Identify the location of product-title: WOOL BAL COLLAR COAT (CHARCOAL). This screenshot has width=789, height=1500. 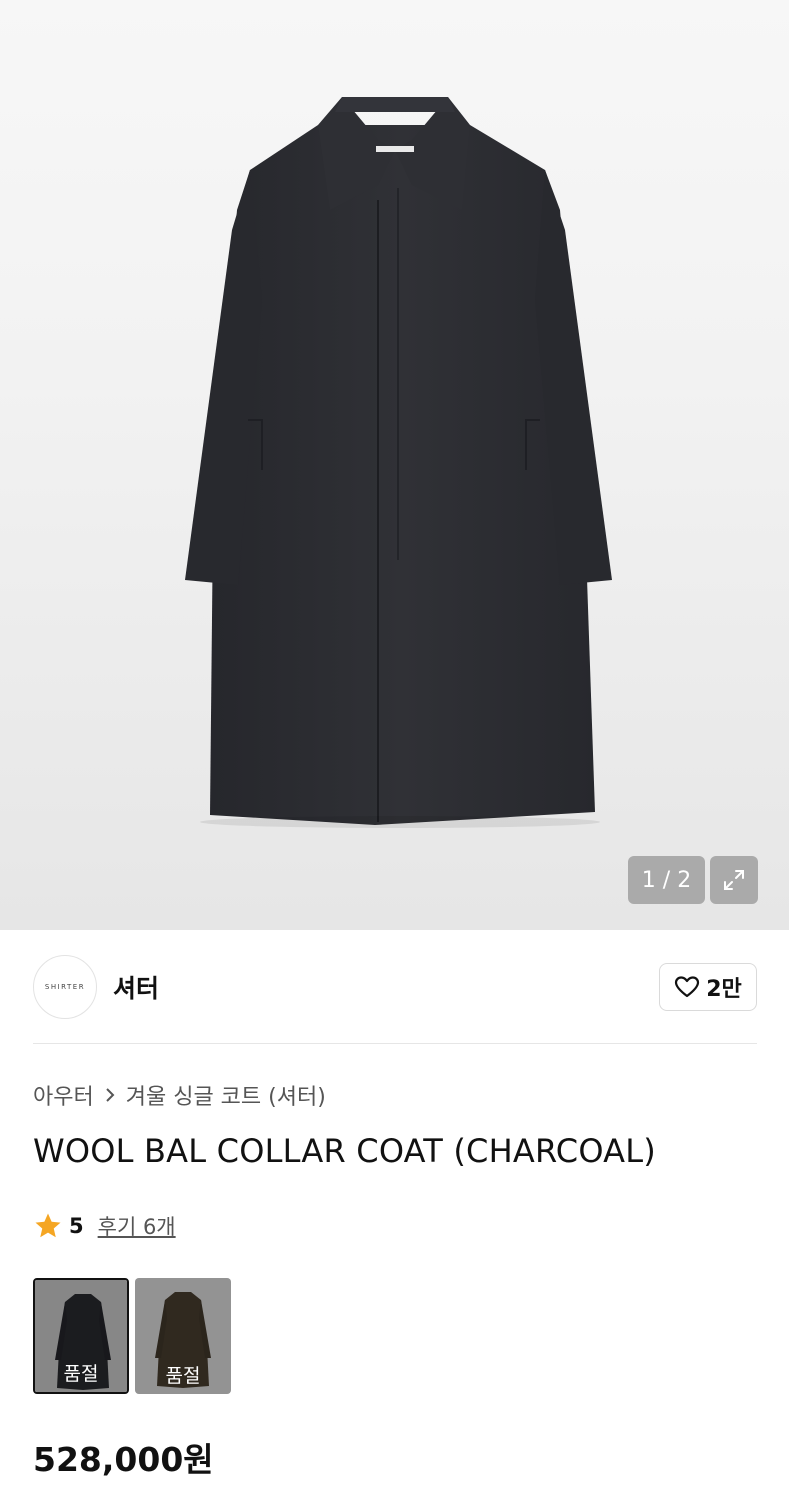
(344, 1151).